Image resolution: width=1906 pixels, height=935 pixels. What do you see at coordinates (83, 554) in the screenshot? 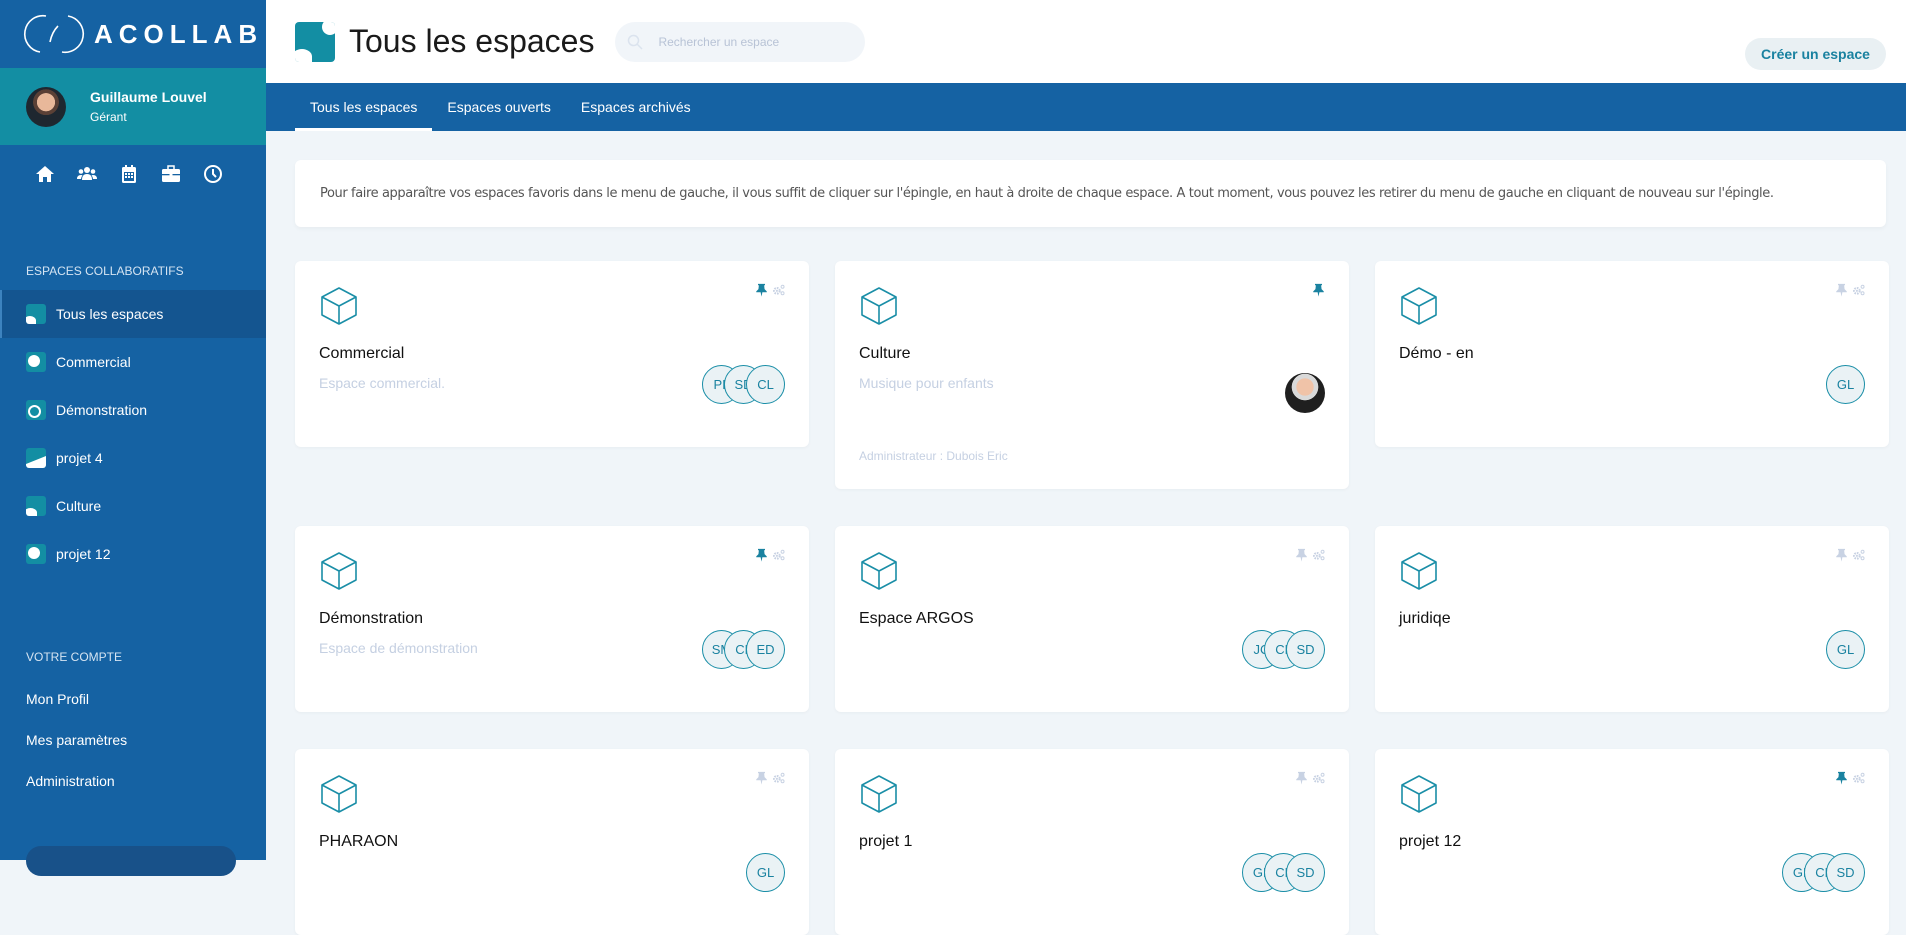
I see `sidebar-item-label: projet 12` at bounding box center [83, 554].